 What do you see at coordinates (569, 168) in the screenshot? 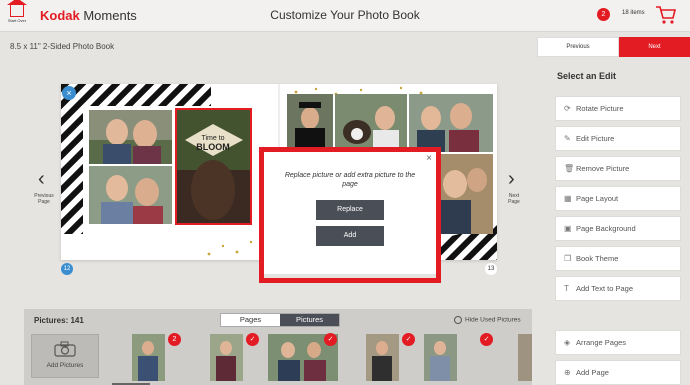
I see `trash-icon: 🗑` at bounding box center [569, 168].